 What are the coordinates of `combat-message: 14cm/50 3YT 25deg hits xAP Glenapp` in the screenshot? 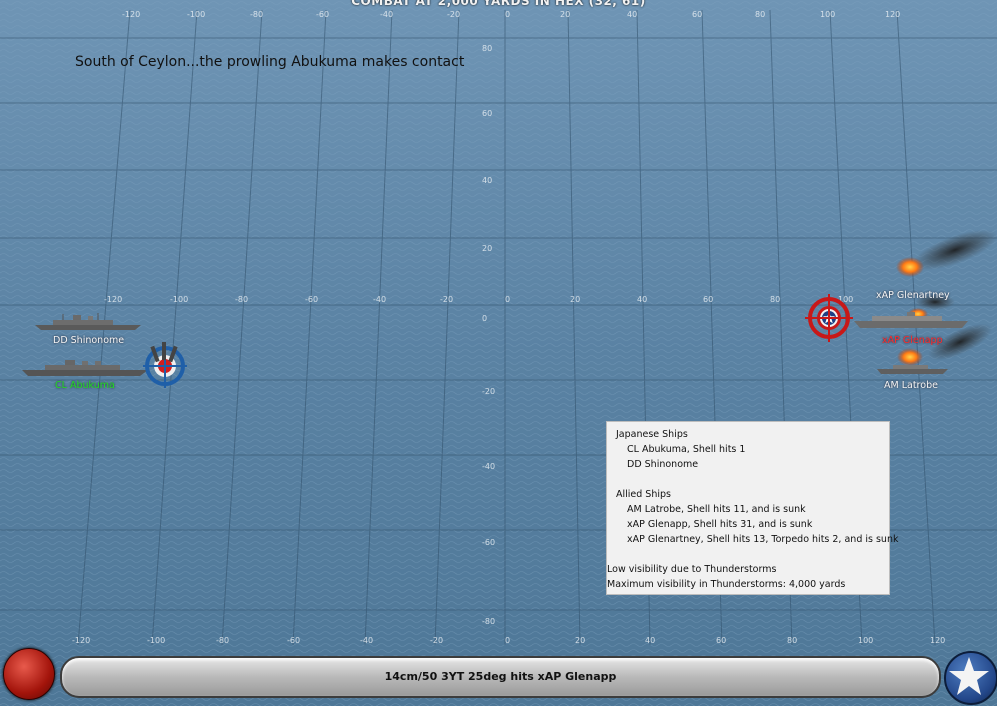 It's located at (500, 676).